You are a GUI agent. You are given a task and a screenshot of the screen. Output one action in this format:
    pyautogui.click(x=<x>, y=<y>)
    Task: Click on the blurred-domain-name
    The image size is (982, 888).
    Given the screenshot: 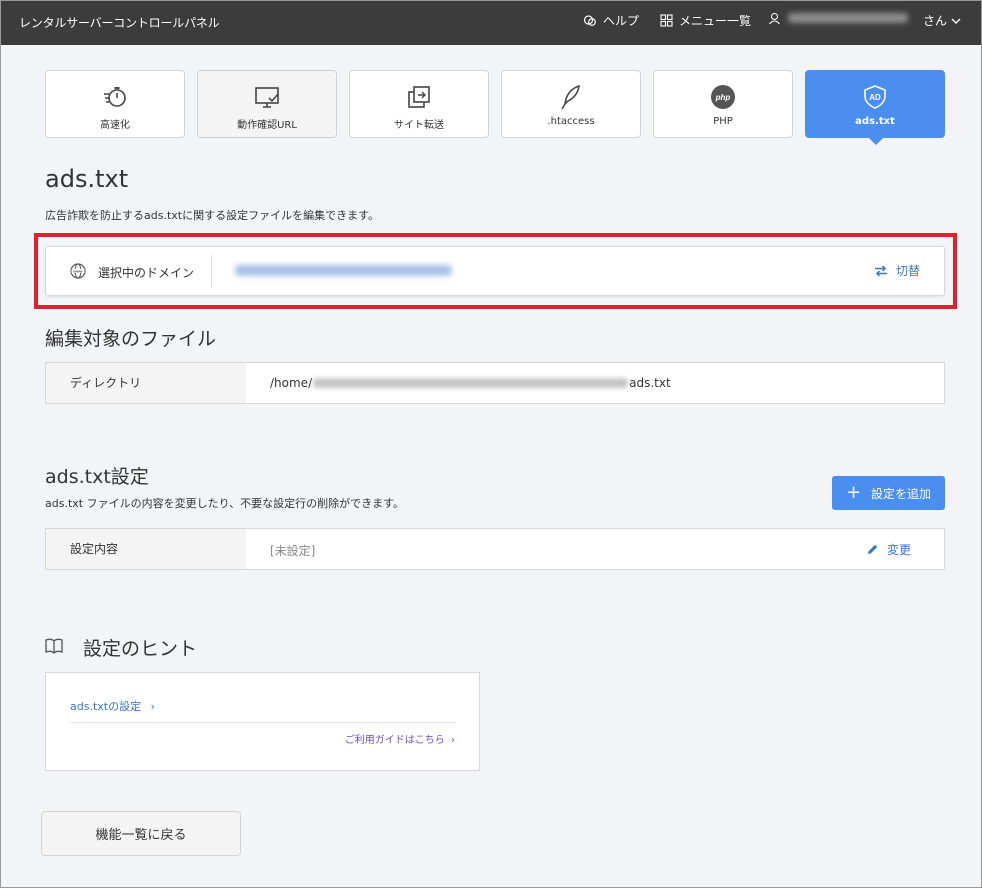 What is the action you would take?
    pyautogui.click(x=343, y=270)
    